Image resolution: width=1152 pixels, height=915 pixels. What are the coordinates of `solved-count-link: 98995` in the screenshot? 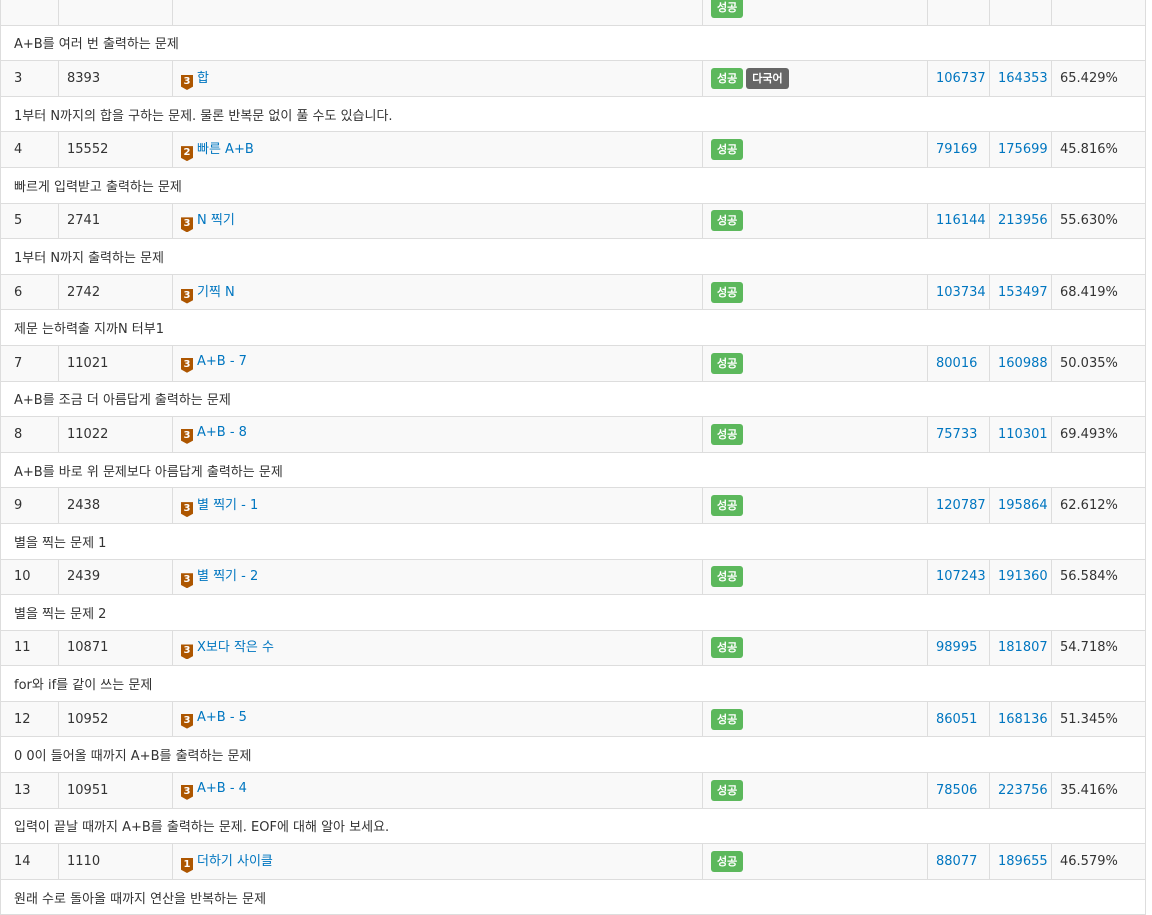 It's located at (956, 647).